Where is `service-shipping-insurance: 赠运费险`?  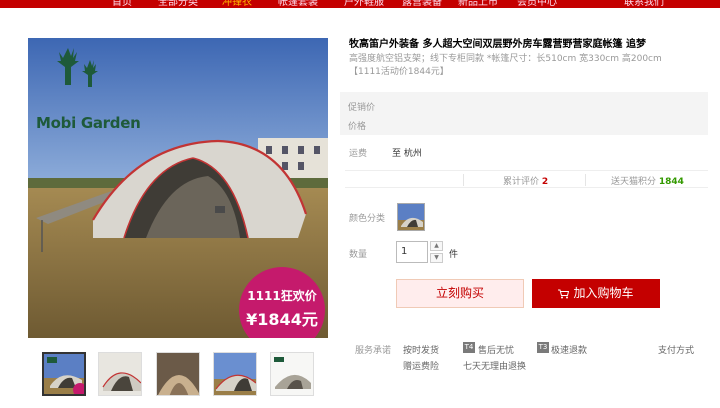
service-shipping-insurance: 赠运费险 is located at coordinates (421, 365).